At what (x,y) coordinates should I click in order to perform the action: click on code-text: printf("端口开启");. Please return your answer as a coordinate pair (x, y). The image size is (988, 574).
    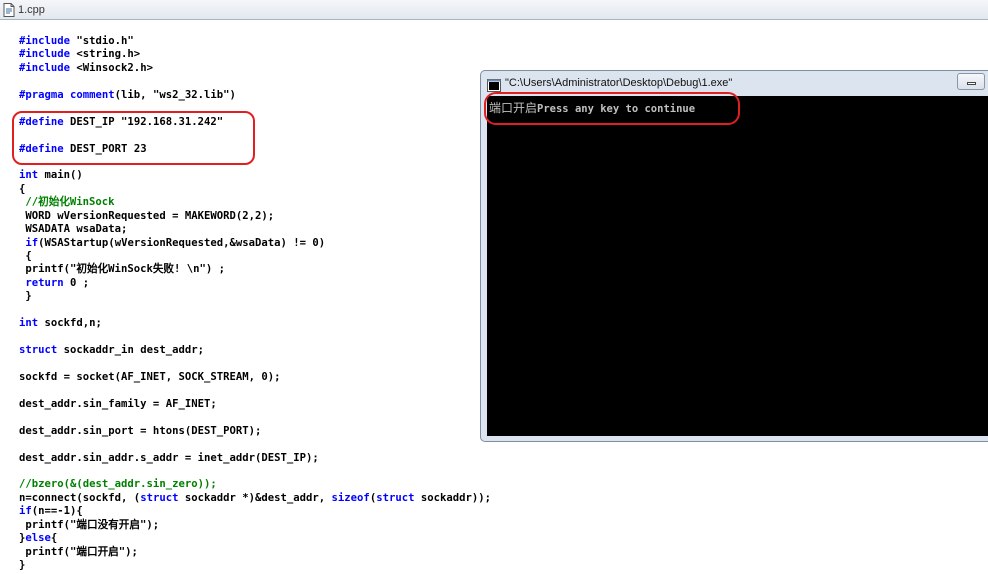
    Looking at the image, I should click on (78, 551).